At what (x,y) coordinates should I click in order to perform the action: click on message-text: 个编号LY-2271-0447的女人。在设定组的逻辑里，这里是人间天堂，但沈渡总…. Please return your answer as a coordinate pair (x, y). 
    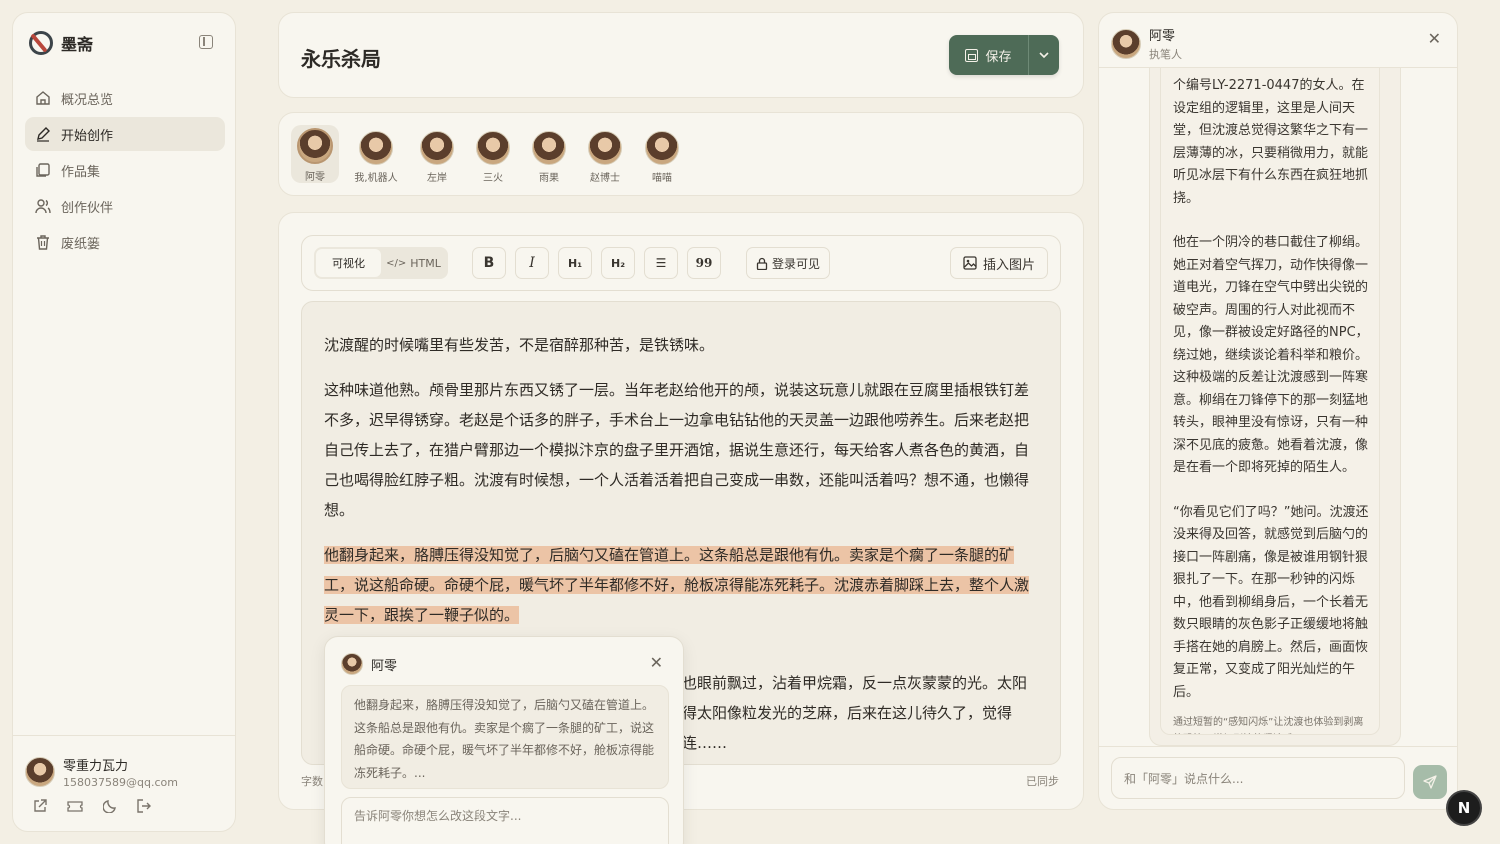
    Looking at the image, I should click on (1271, 142).